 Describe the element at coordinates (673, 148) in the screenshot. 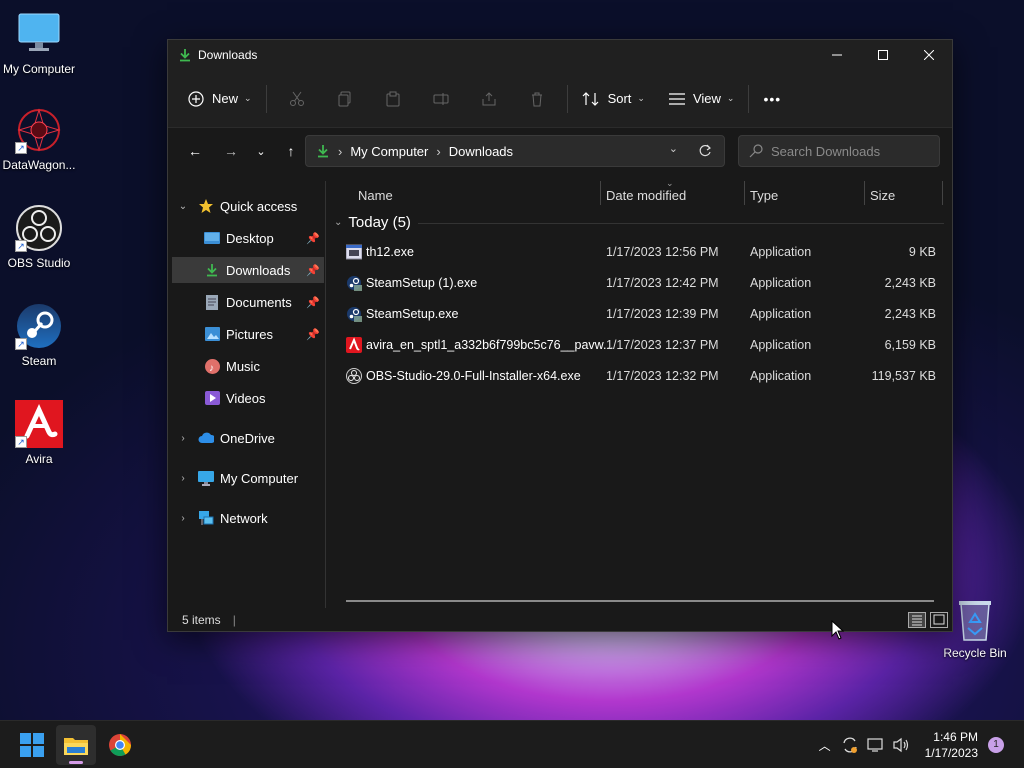

I see `address-dropdown-icon: ⌄` at that location.